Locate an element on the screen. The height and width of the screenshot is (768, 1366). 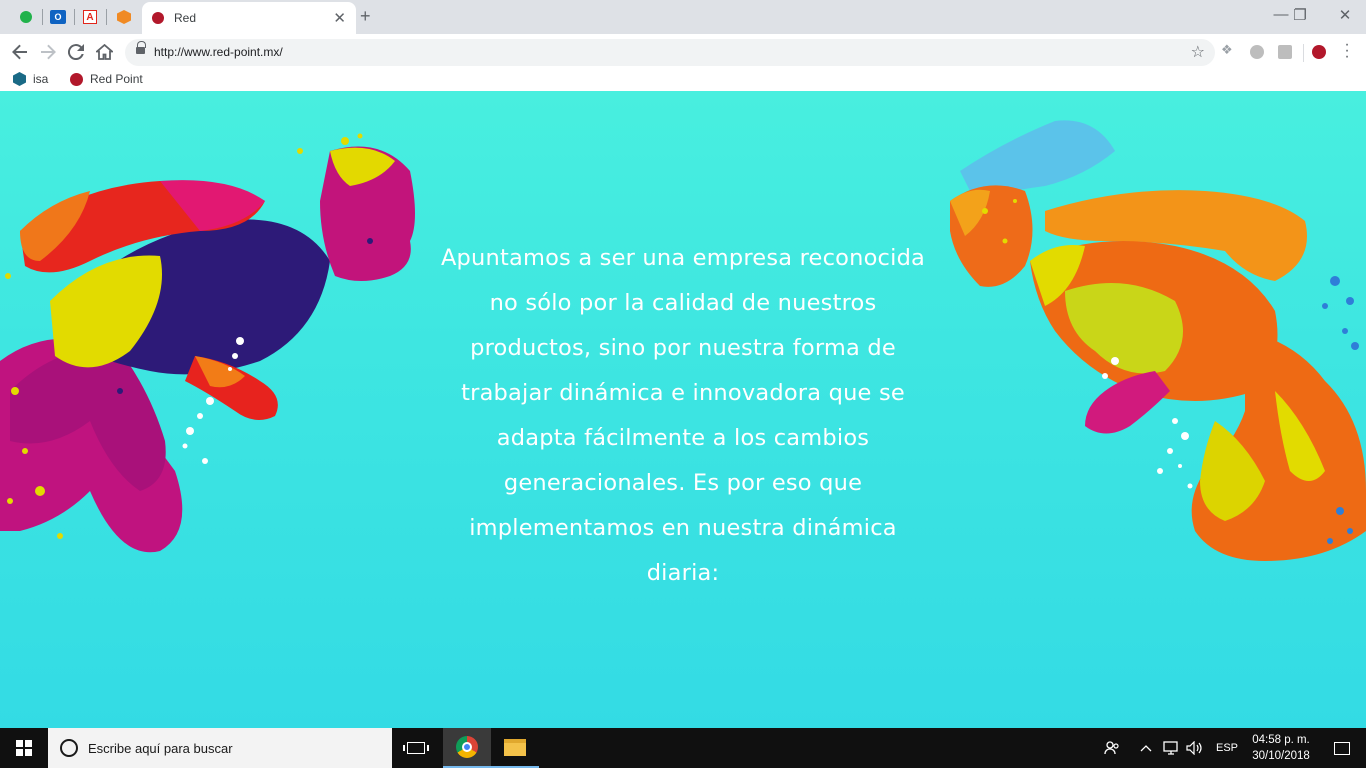
tab-strip: O A Red ✕ + — ❐ ✕ is located at coordinates (683, 17).